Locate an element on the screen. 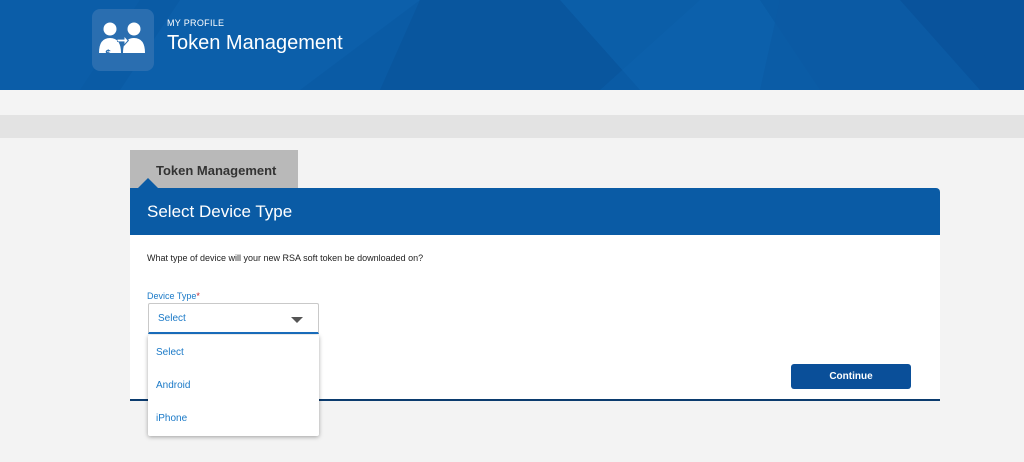 This screenshot has height=462, width=1024. option-android: Android is located at coordinates (233, 385).